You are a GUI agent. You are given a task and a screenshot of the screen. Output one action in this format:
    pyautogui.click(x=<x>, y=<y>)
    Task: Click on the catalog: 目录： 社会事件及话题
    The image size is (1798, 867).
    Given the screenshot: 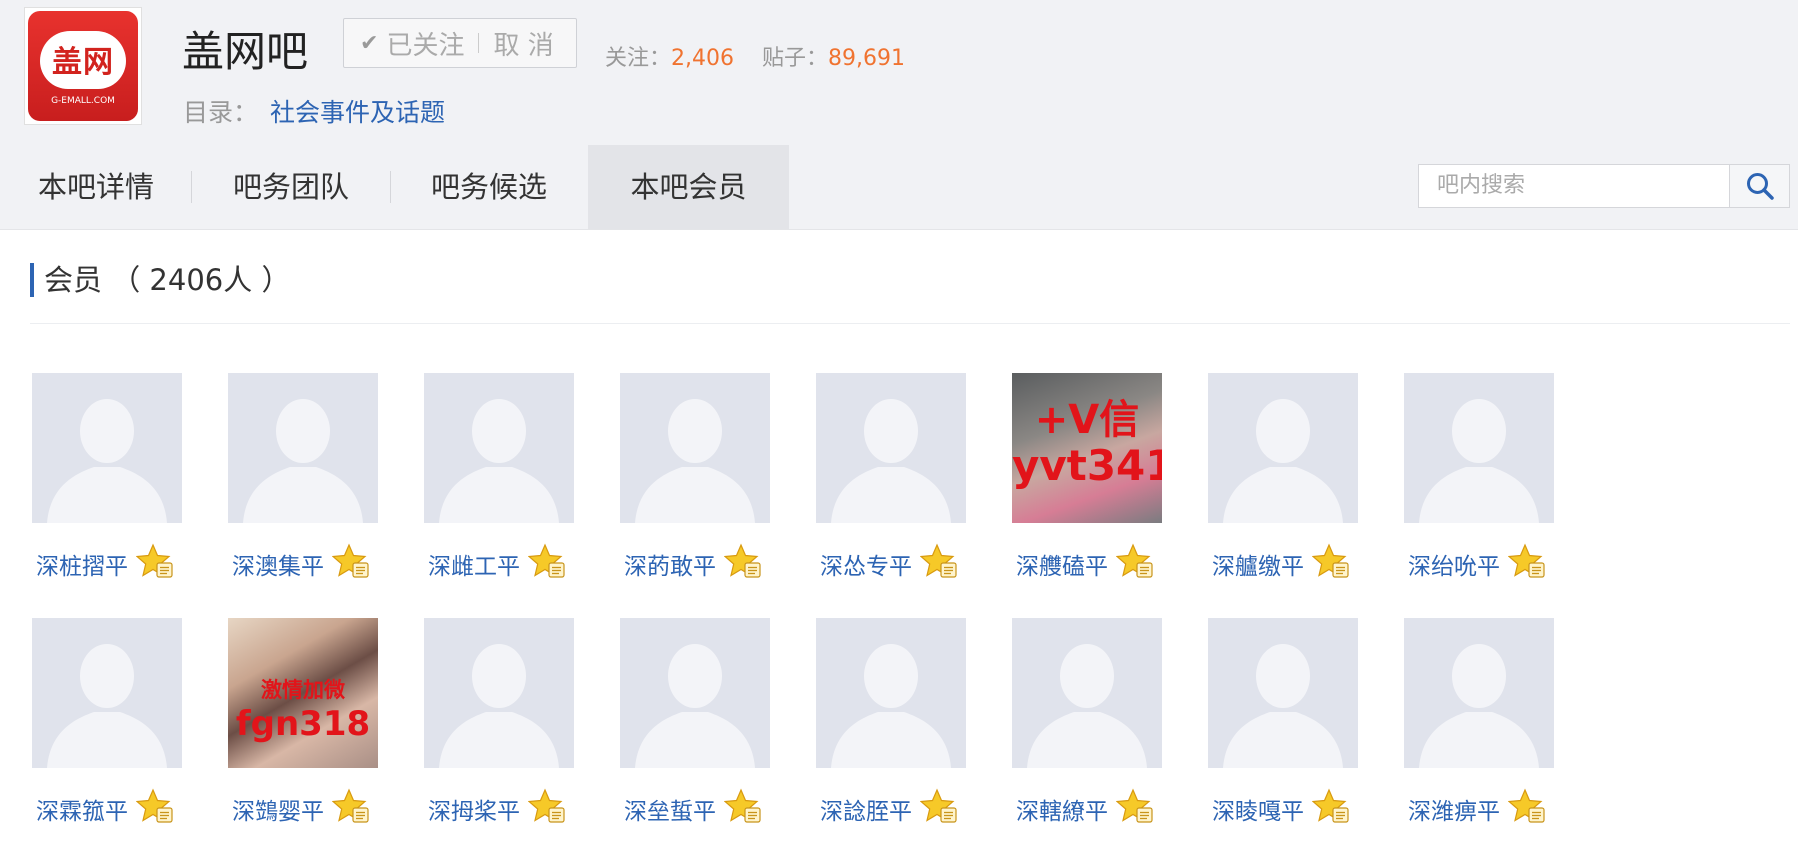 What is the action you would take?
    pyautogui.click(x=314, y=111)
    